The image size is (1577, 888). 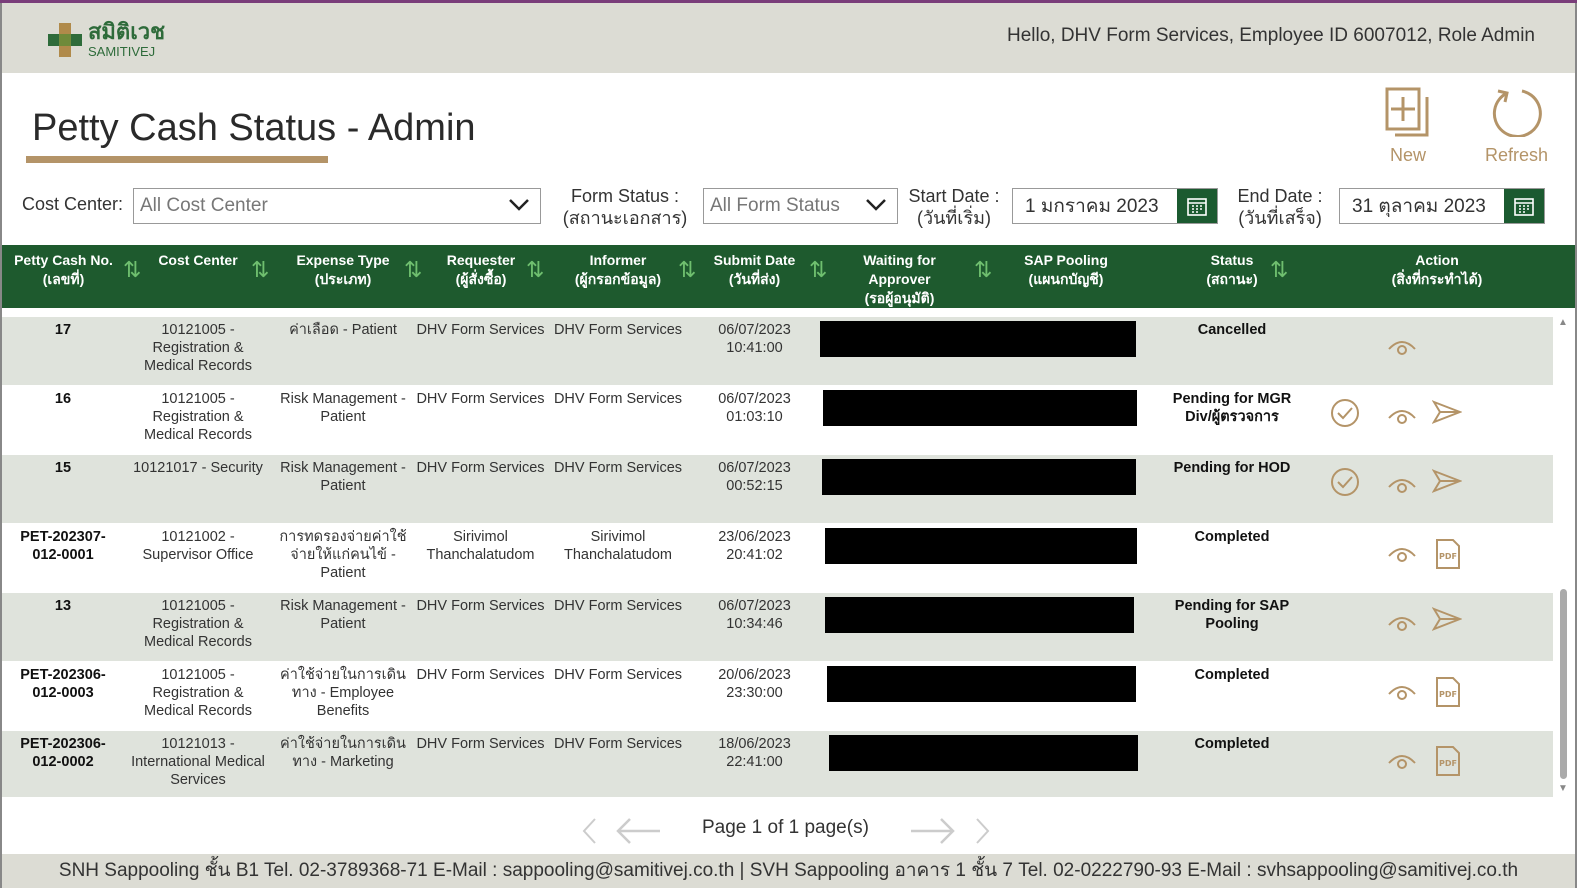 What do you see at coordinates (63, 606) in the screenshot?
I see `cell-petty-cash-no: 13` at bounding box center [63, 606].